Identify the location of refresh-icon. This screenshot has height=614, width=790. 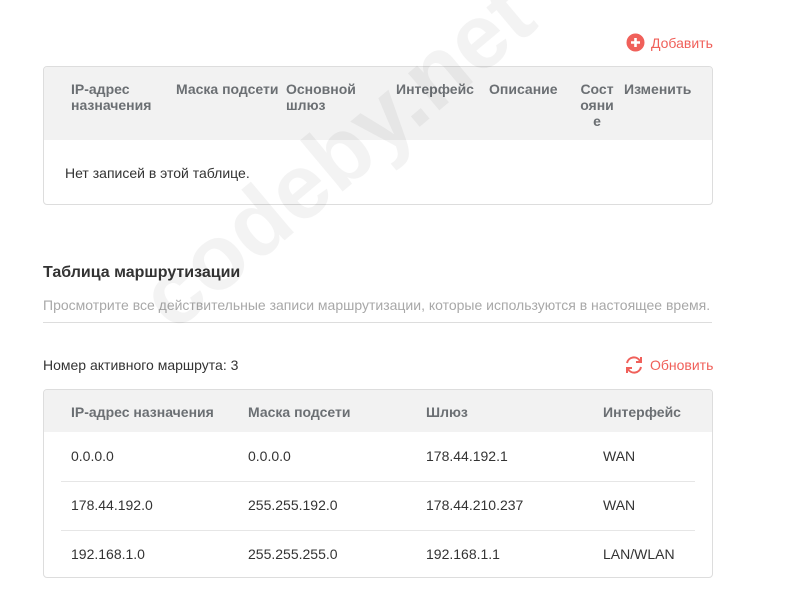
(634, 365).